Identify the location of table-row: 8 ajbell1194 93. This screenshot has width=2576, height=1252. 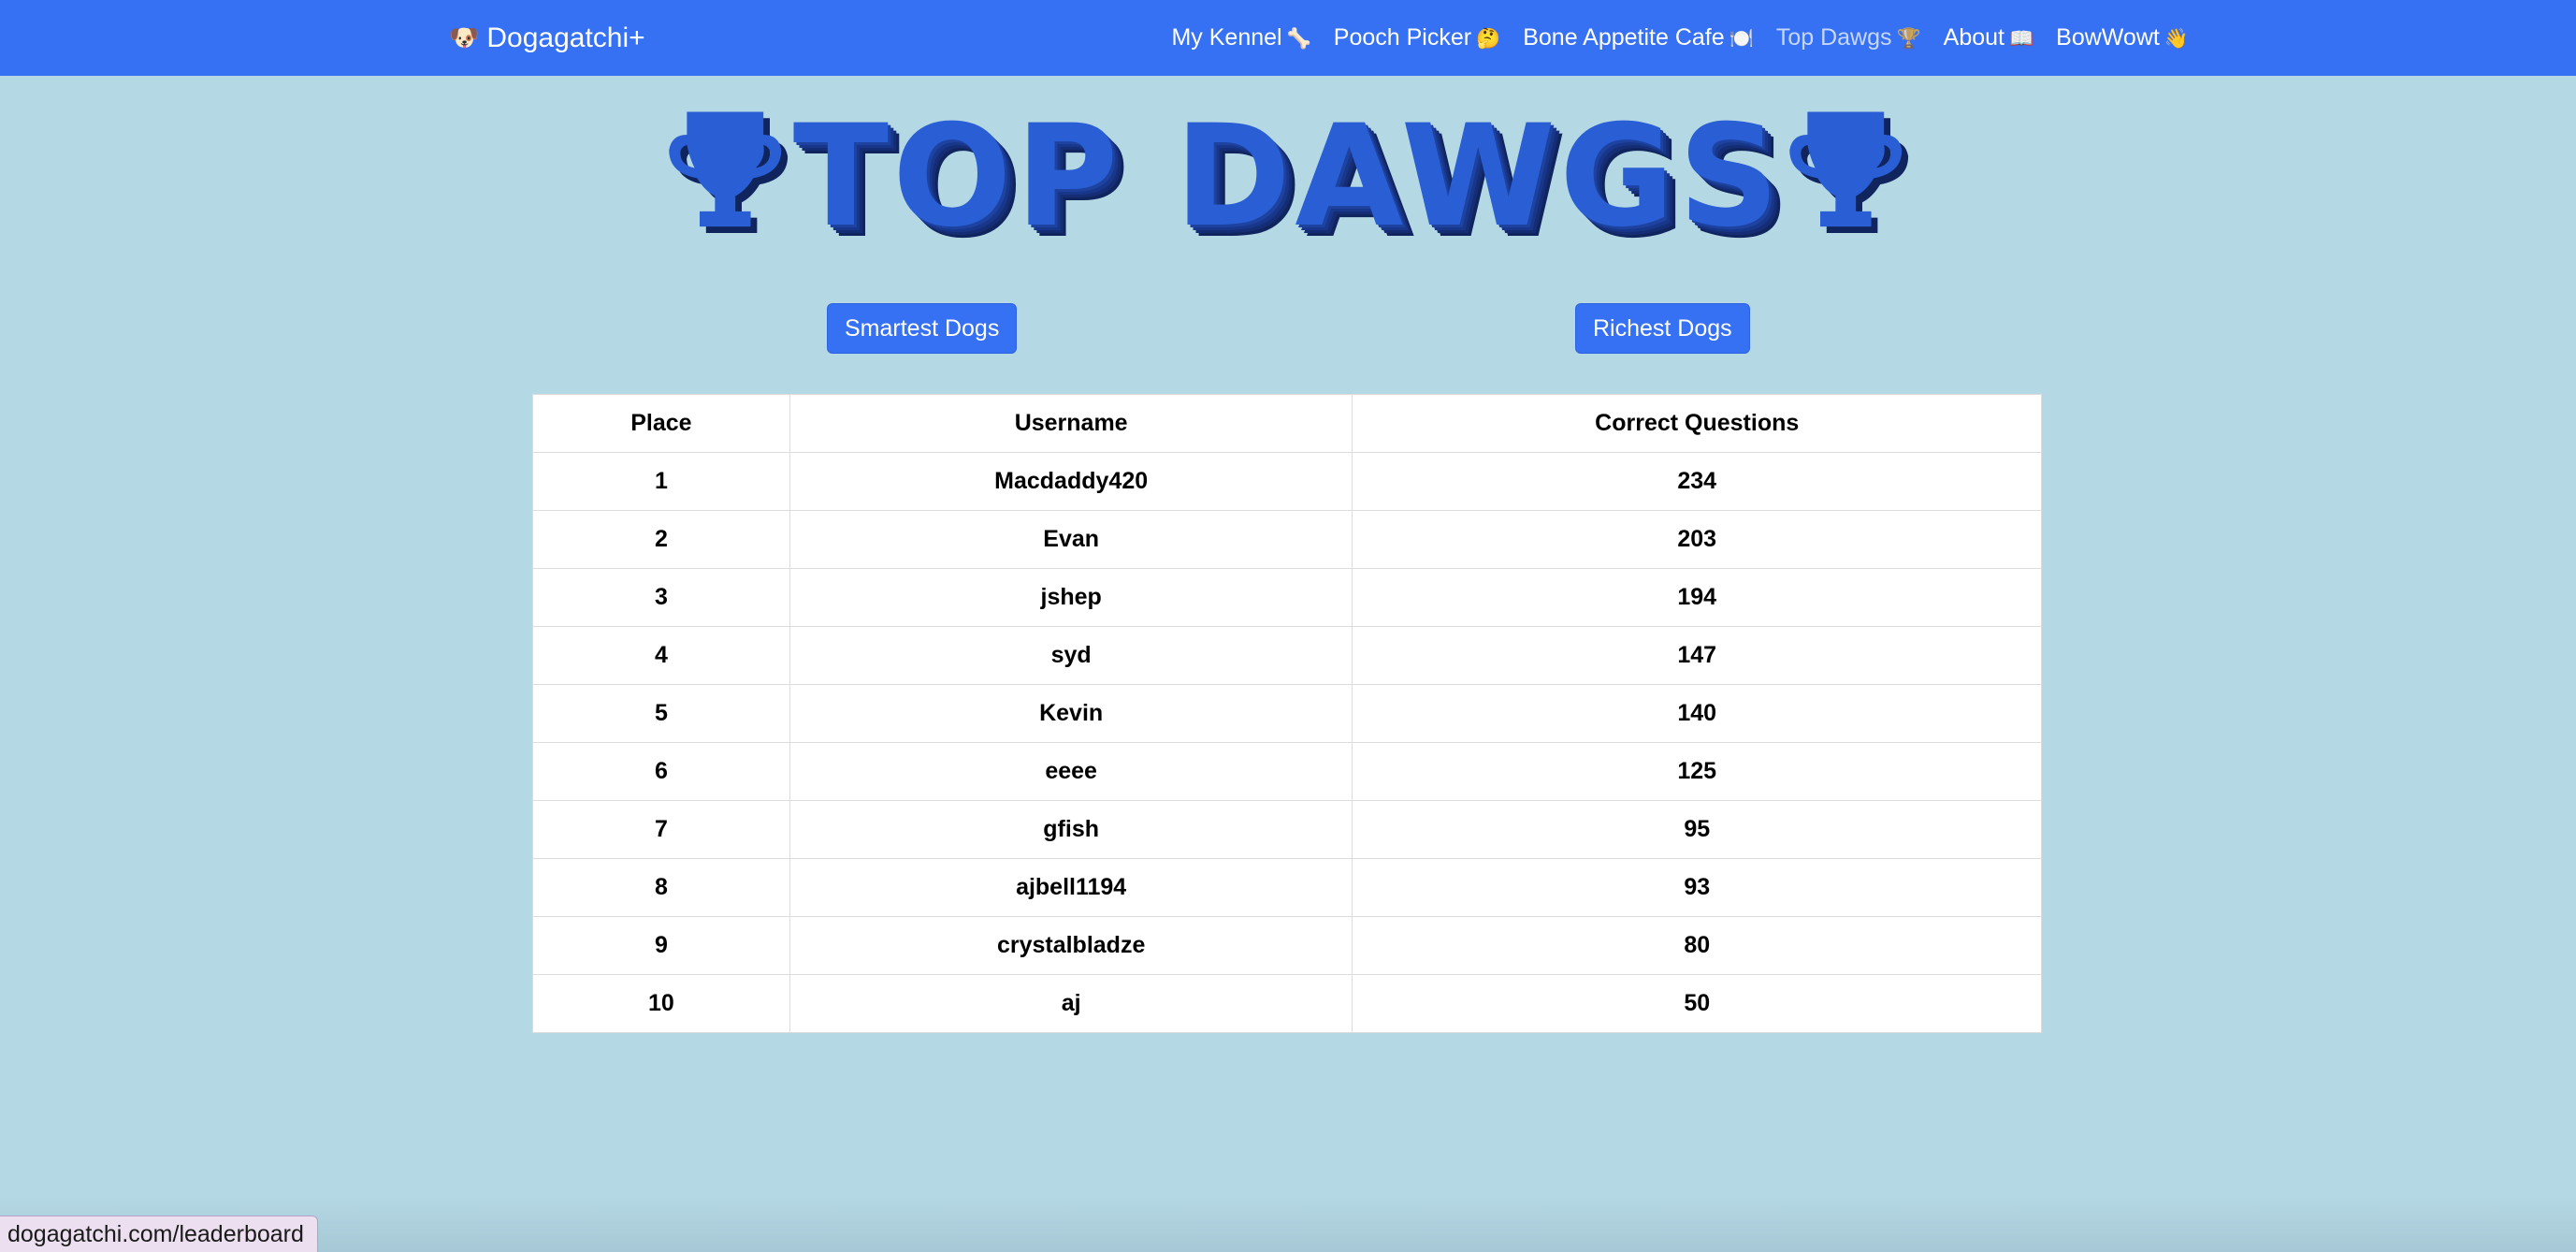
(1287, 887).